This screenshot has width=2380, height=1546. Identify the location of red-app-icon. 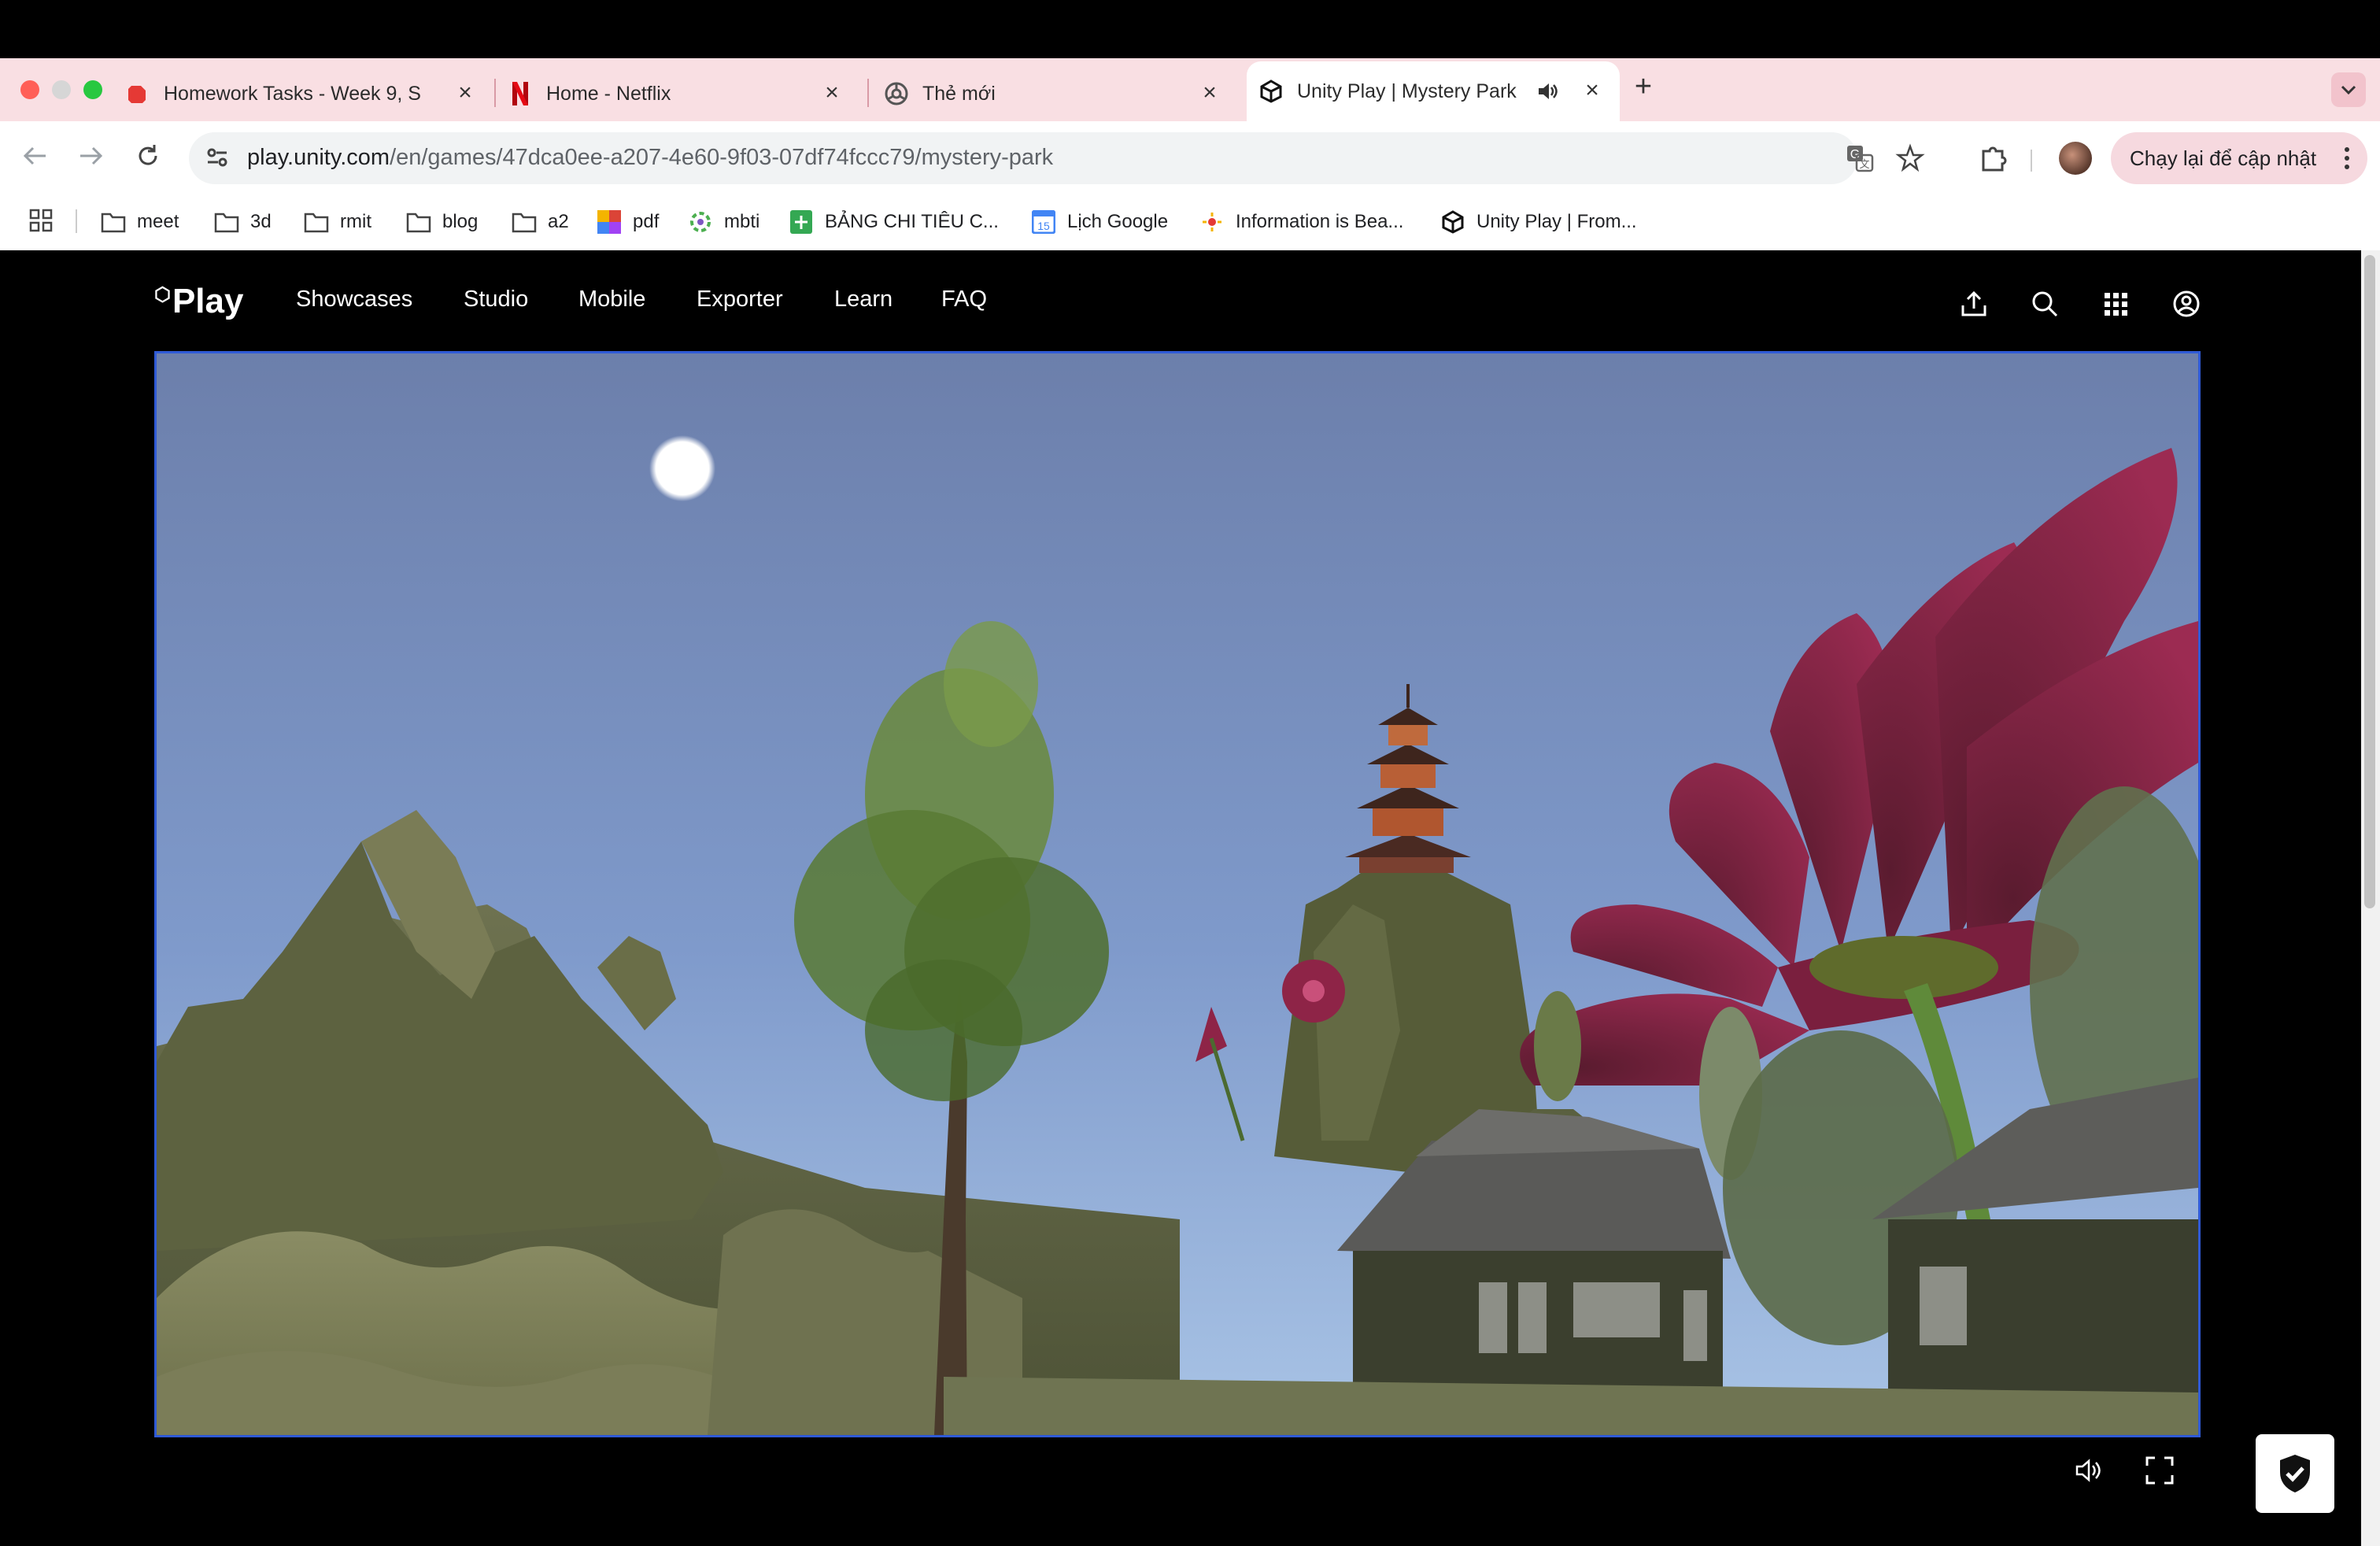
(138, 94).